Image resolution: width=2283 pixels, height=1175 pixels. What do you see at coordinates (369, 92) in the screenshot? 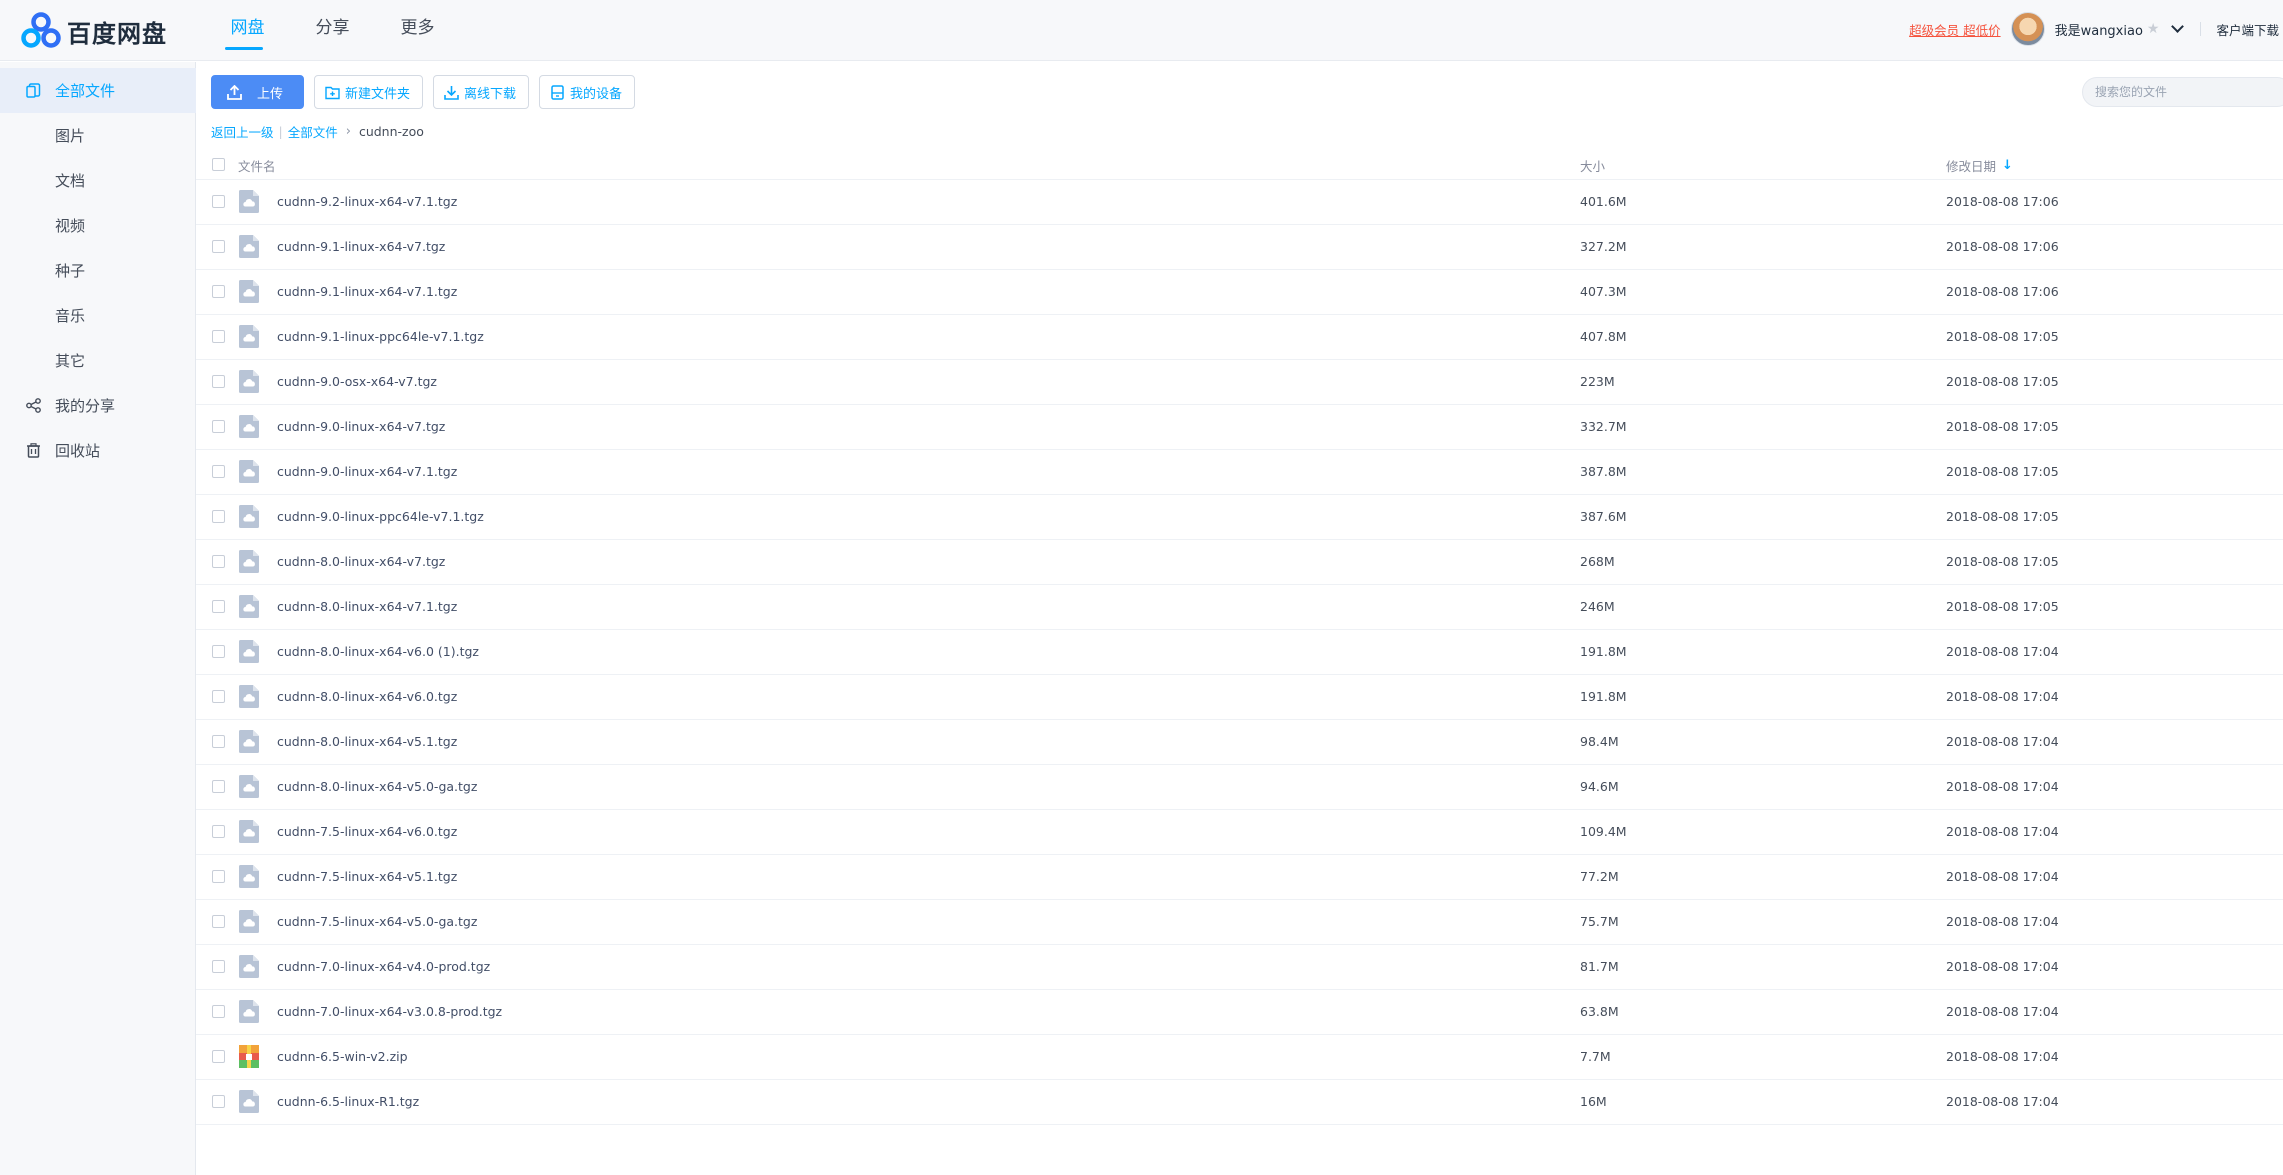
I see `new-folder-button: 新建文件夹` at bounding box center [369, 92].